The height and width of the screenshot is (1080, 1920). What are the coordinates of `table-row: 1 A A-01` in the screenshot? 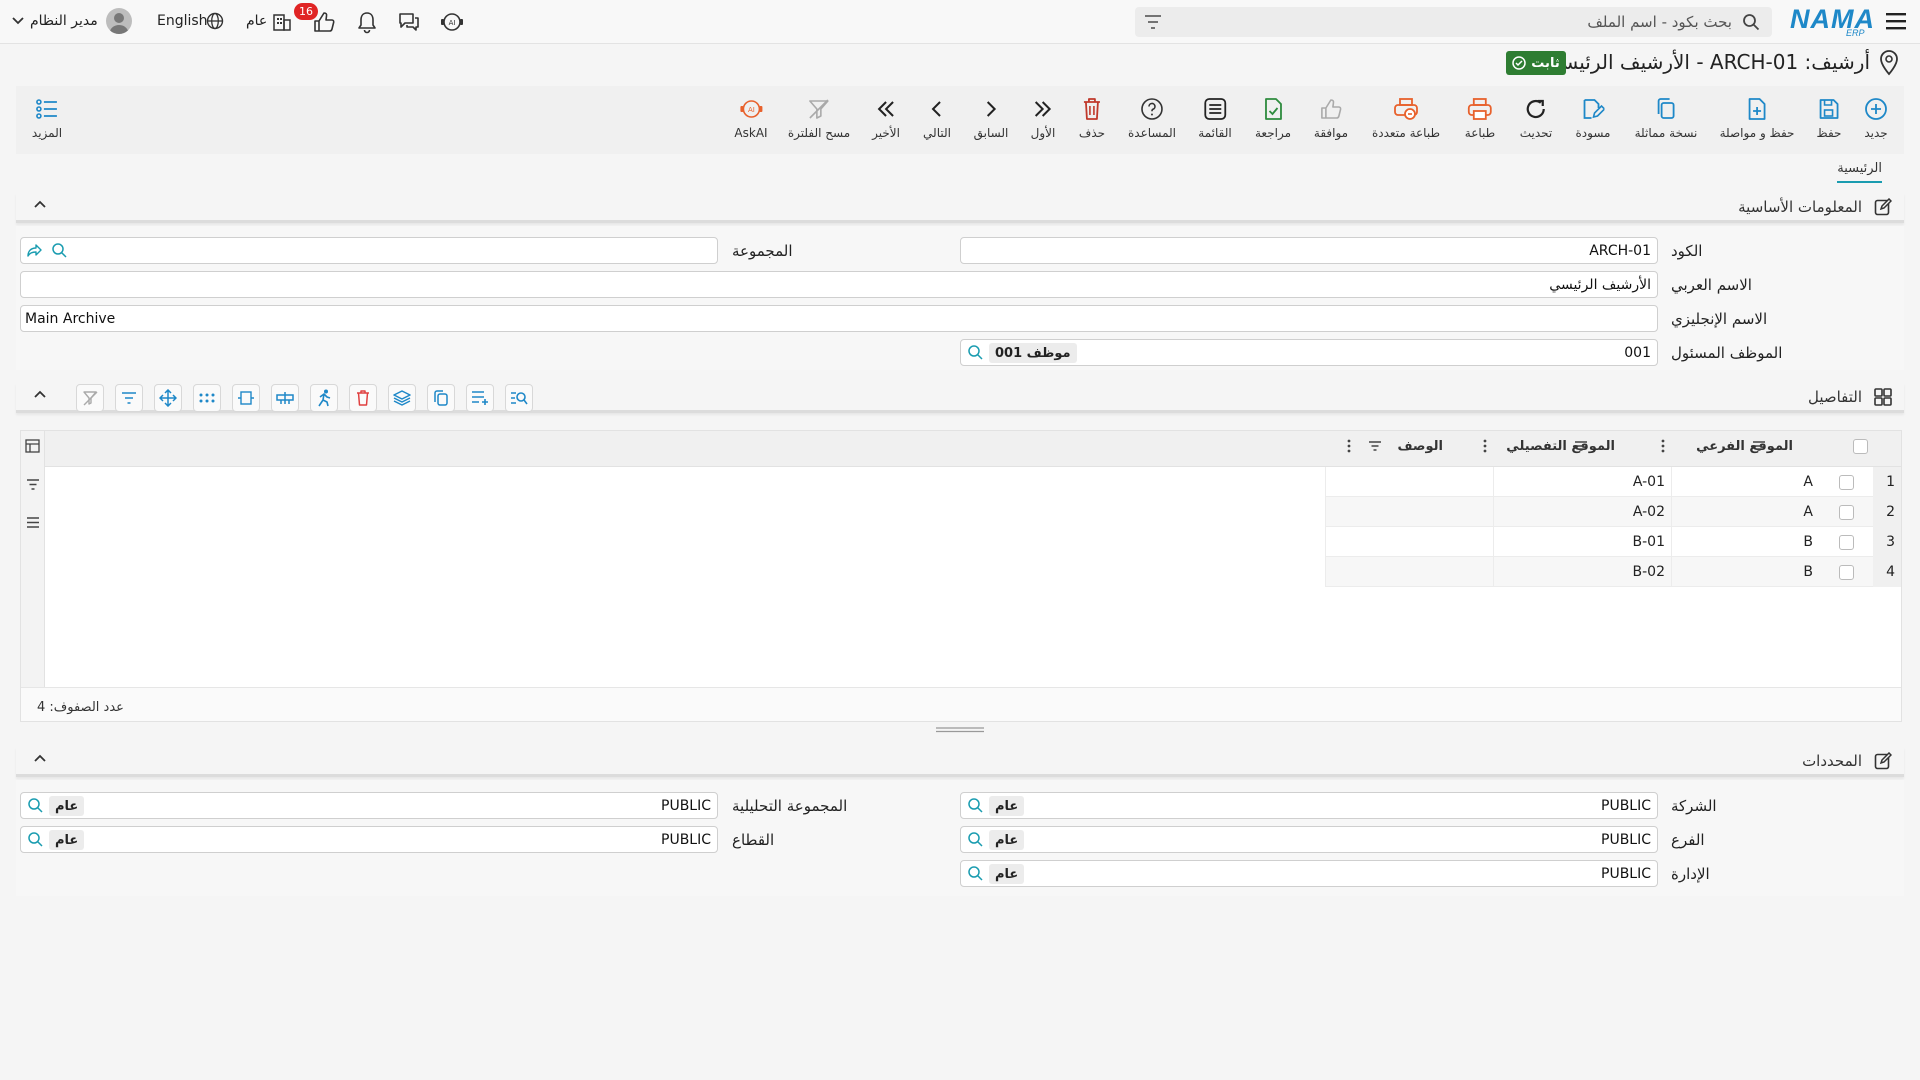 It's located at (1613, 482).